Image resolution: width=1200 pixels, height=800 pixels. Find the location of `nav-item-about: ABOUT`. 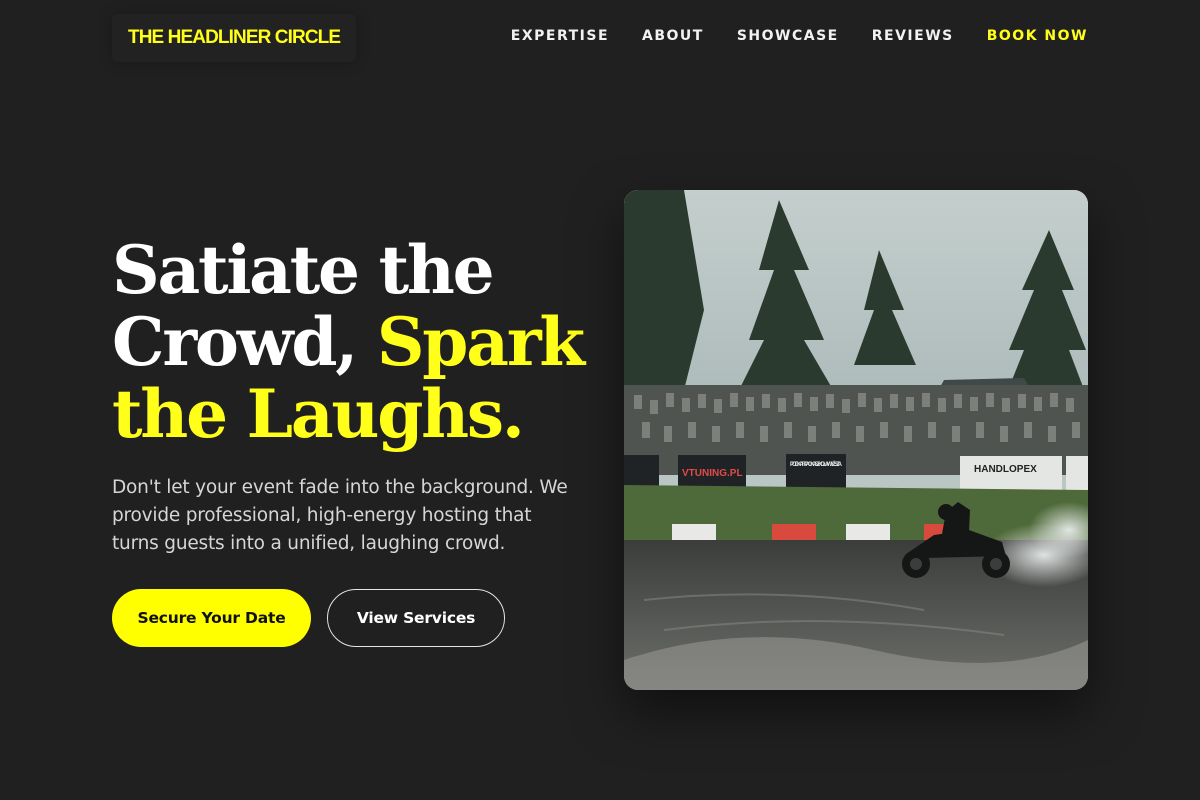

nav-item-about: ABOUT is located at coordinates (673, 36).